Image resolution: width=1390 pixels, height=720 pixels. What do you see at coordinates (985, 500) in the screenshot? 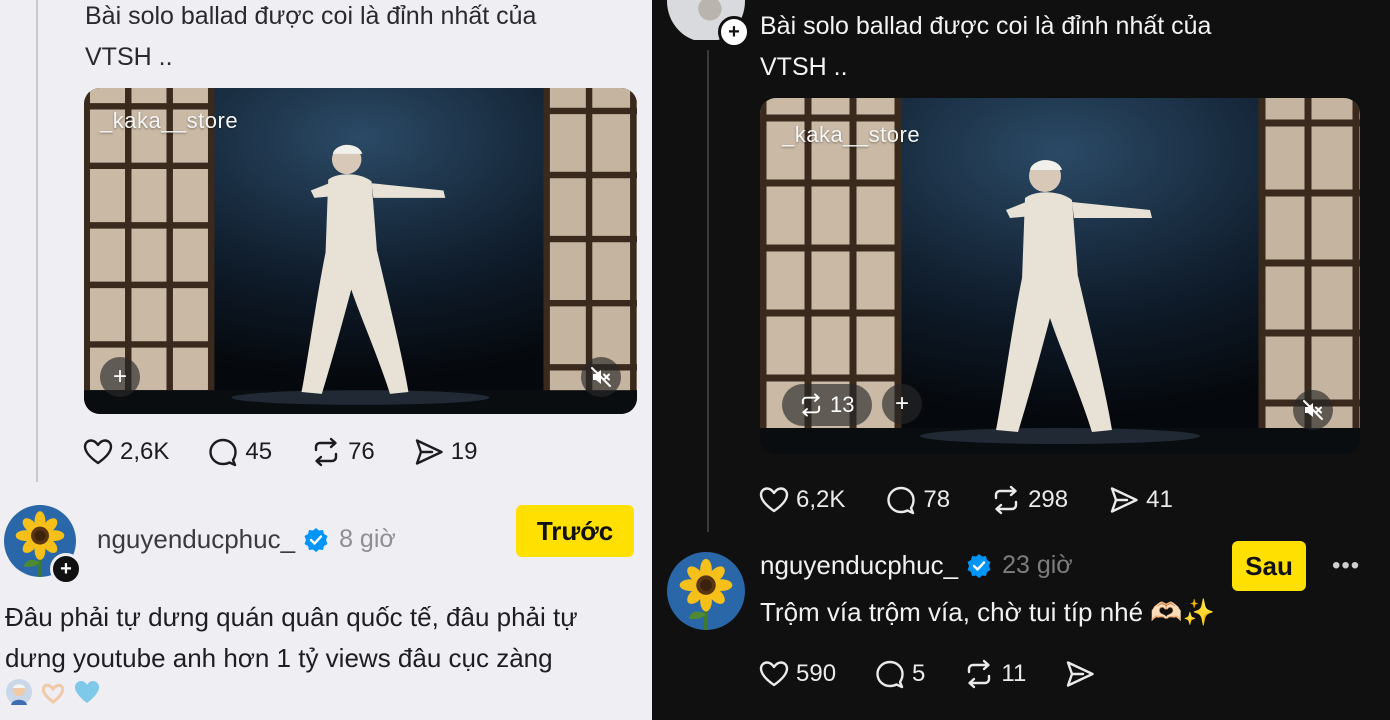
I see `post-action-bar: 6,2K 78 298 41` at bounding box center [985, 500].